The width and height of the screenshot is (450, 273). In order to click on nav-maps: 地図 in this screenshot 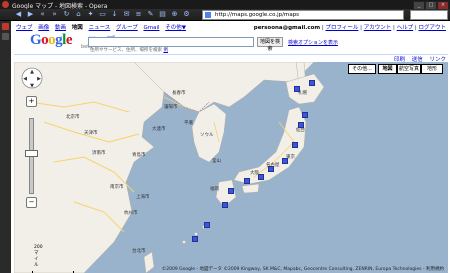, I will do `click(77, 28)`.